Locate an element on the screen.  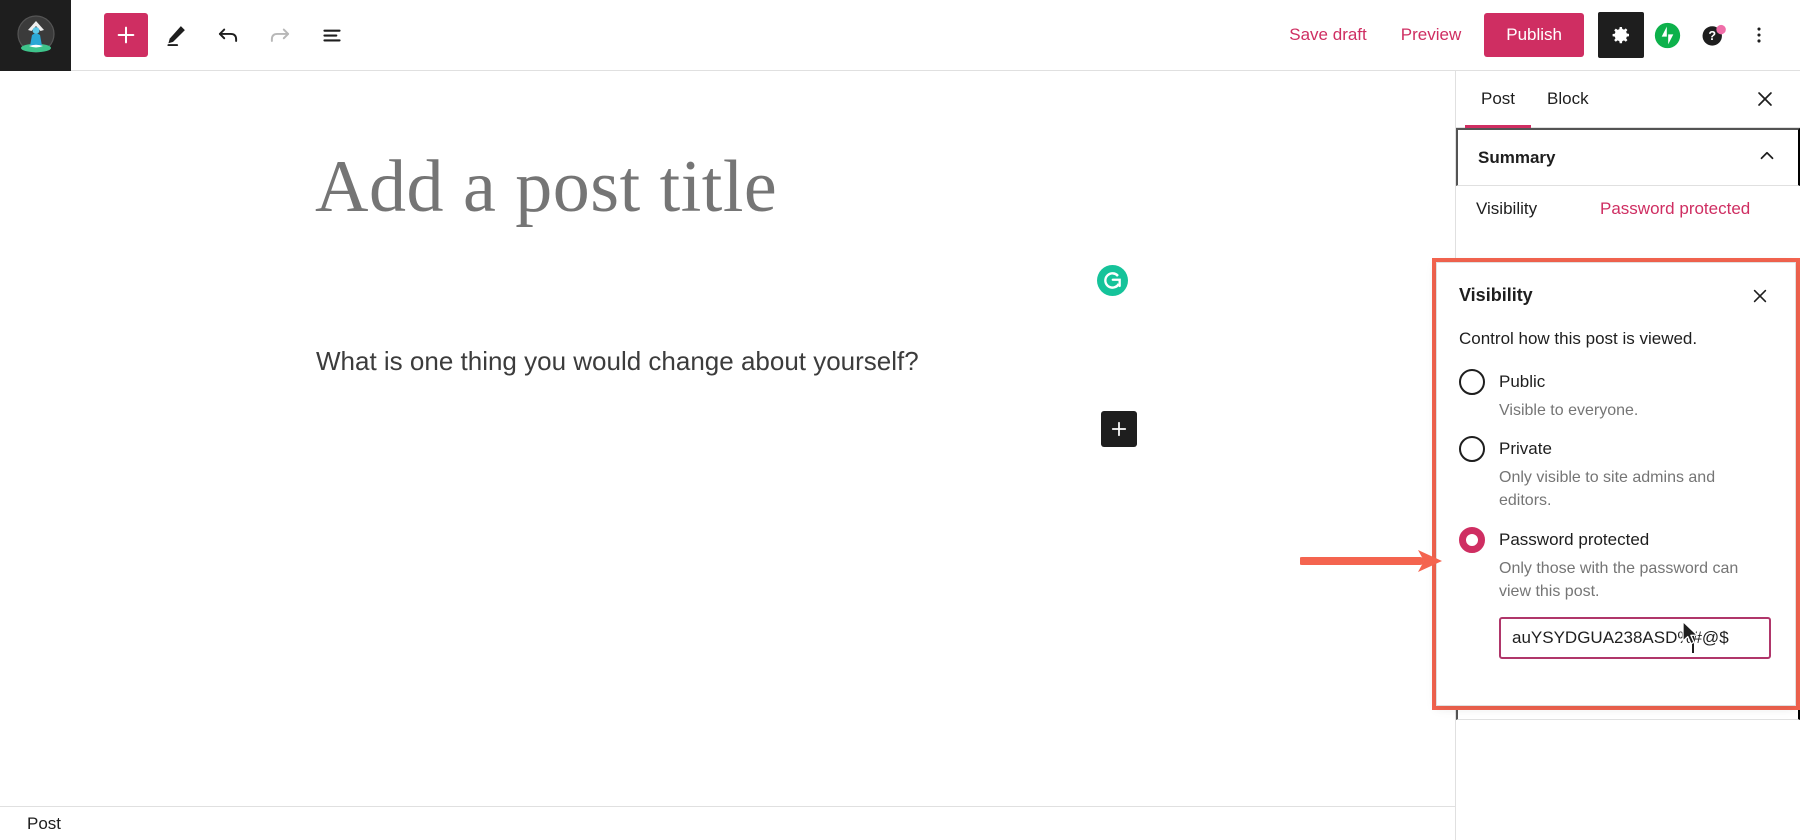
list-view-icon is located at coordinates (332, 35).